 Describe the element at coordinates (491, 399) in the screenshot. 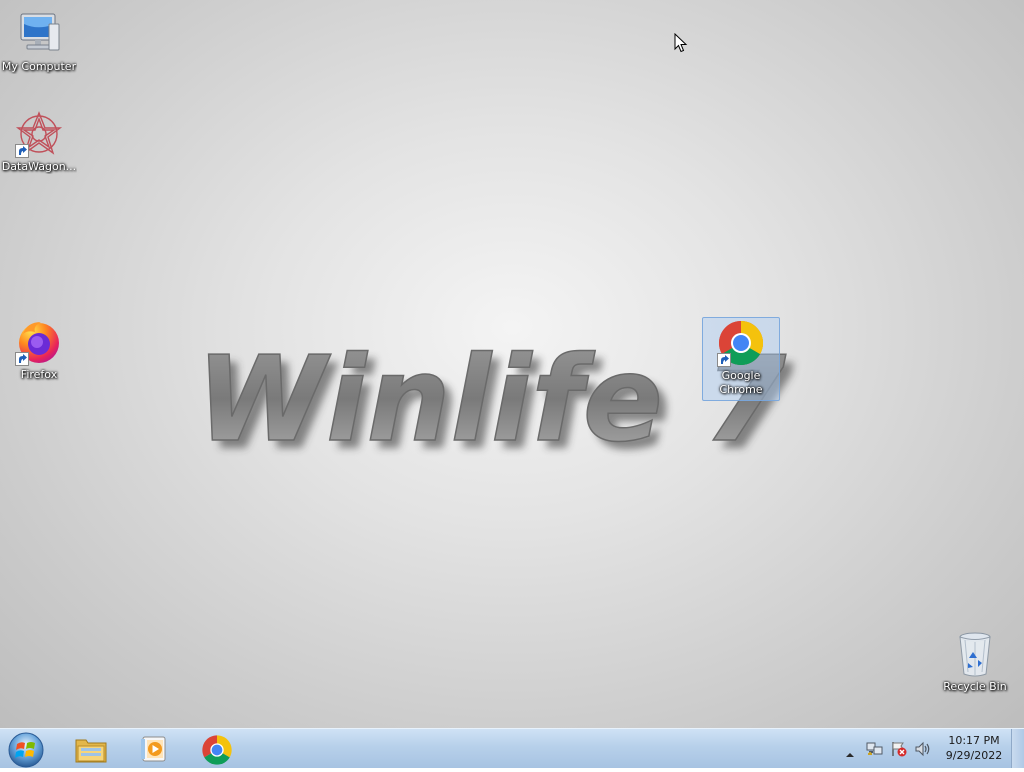

I see `wallpaper-text: Winlife 7` at that location.